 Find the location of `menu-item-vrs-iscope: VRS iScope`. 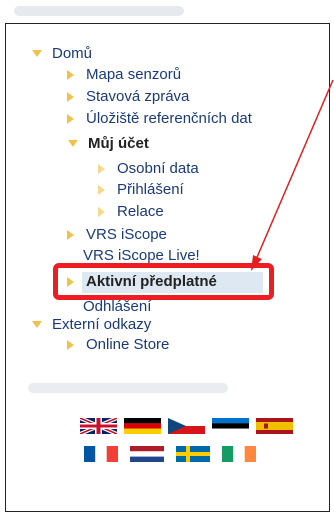

menu-item-vrs-iscope: VRS iScope is located at coordinates (117, 234).